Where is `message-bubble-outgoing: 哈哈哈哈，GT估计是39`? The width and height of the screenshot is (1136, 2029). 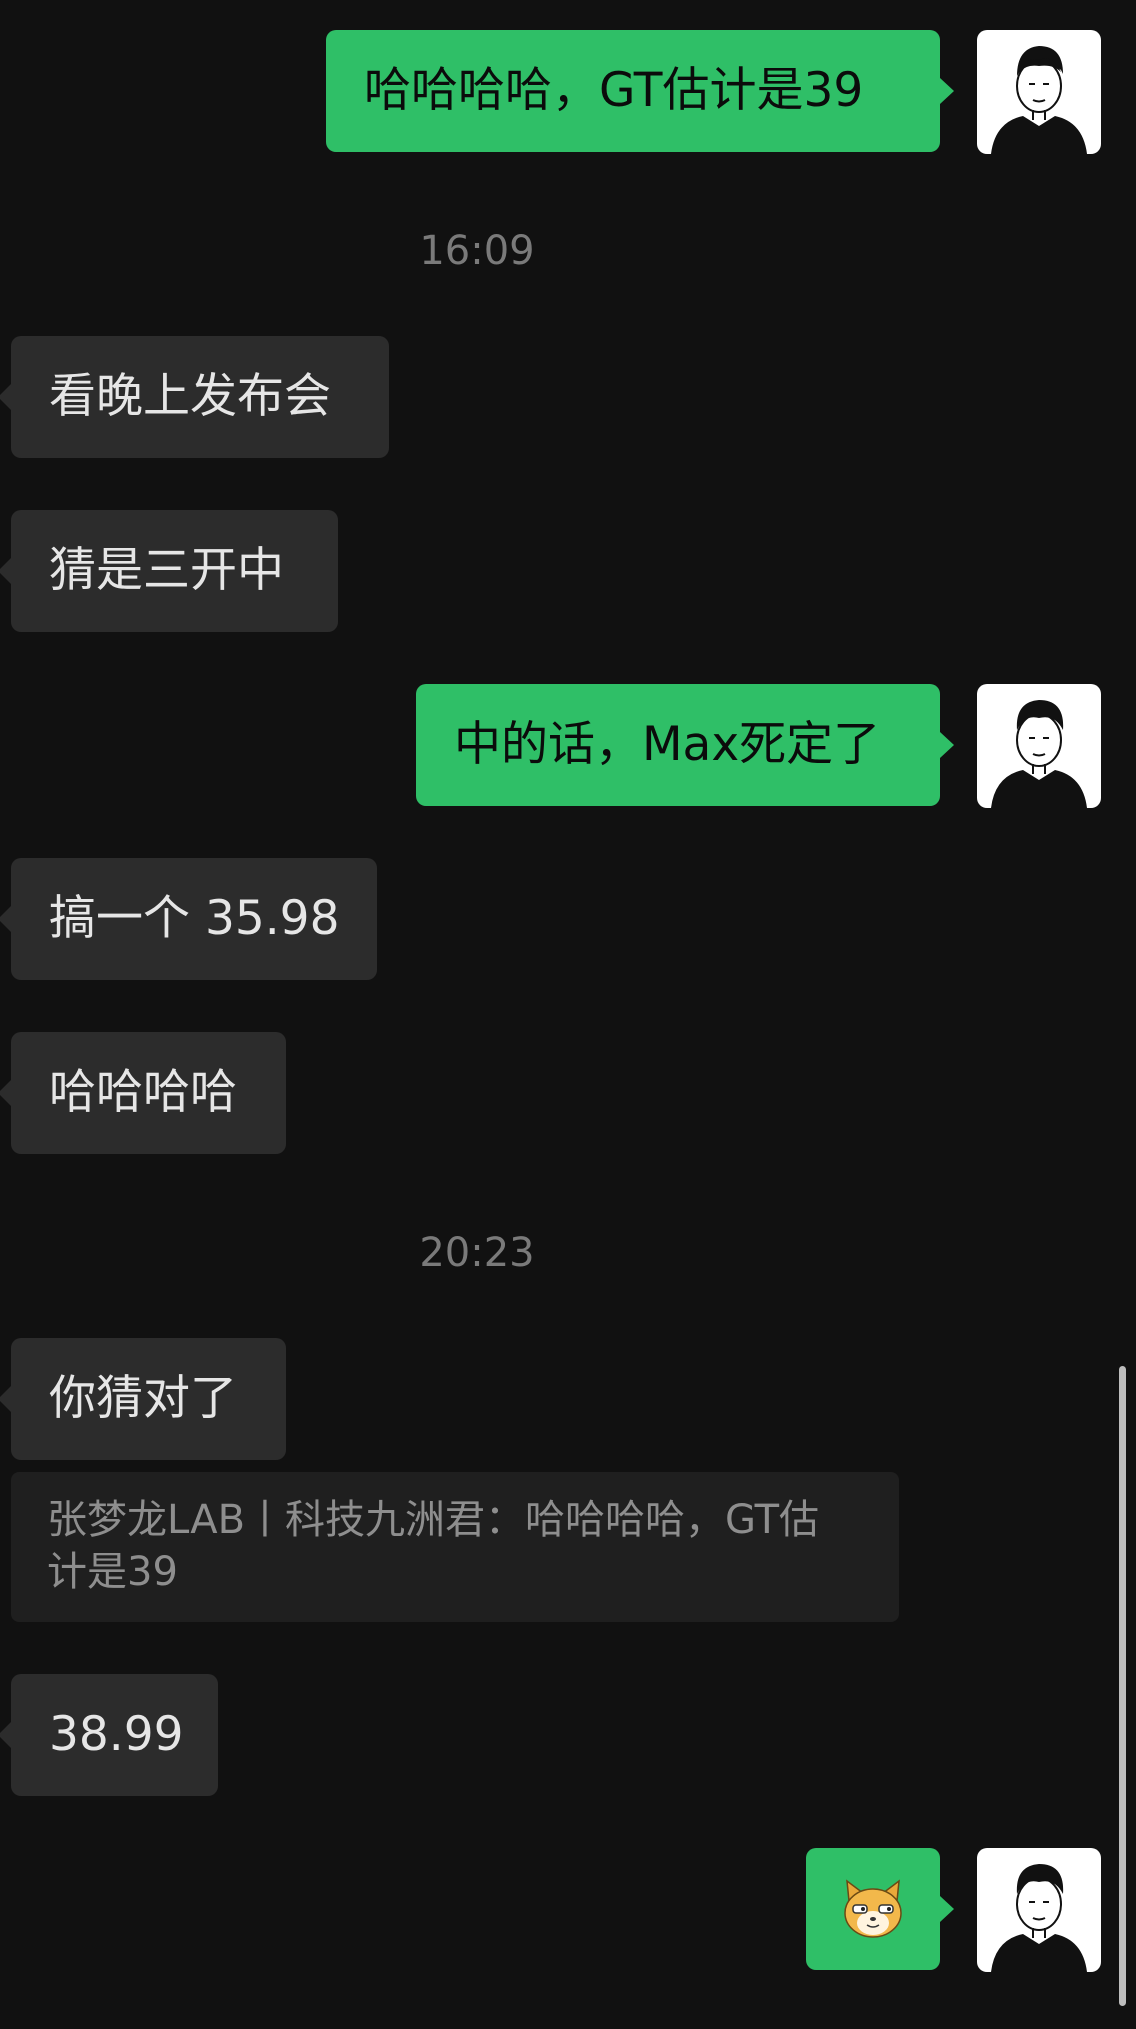 message-bubble-outgoing: 哈哈哈哈，GT估计是39 is located at coordinates (640, 91).